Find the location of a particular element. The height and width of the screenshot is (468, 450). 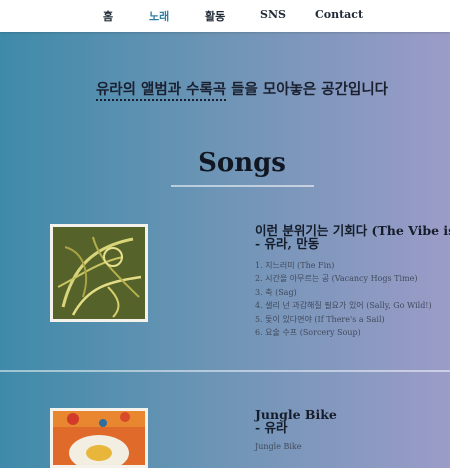

album-artist-line: - 유라 is located at coordinates (271, 427).